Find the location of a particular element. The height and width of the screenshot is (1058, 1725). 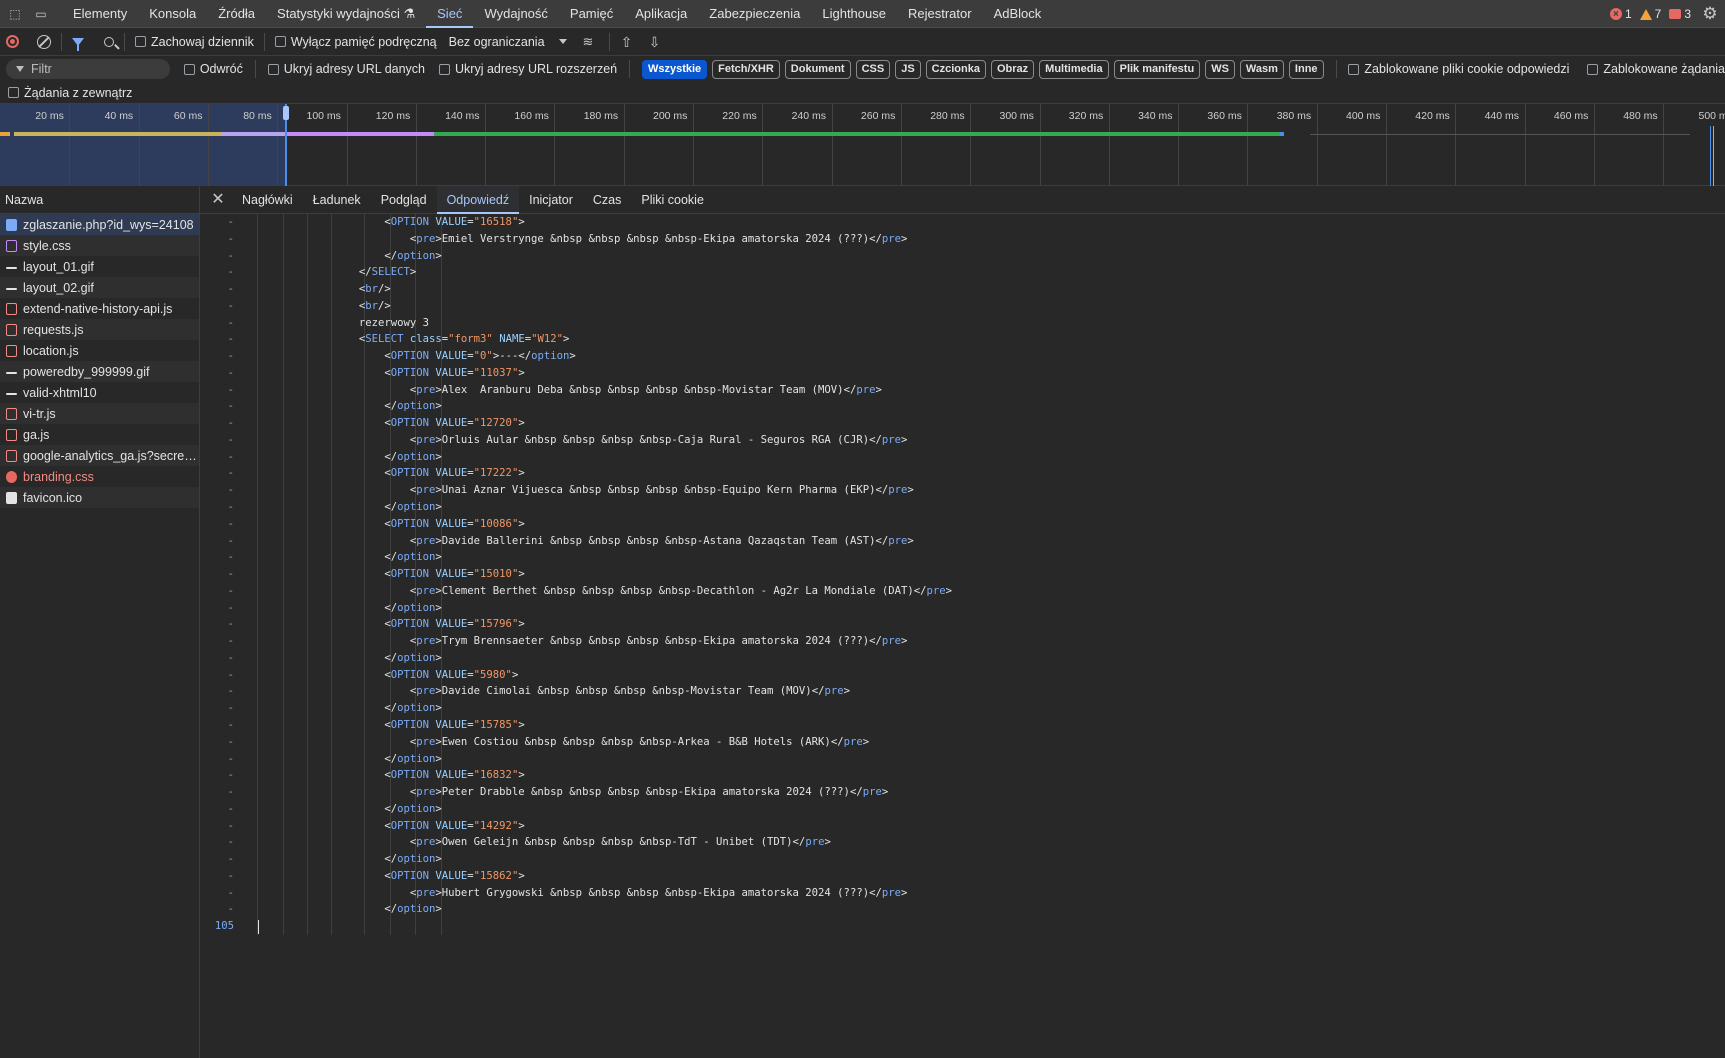

device-toolbar-icon: ▭ is located at coordinates (41, 14).